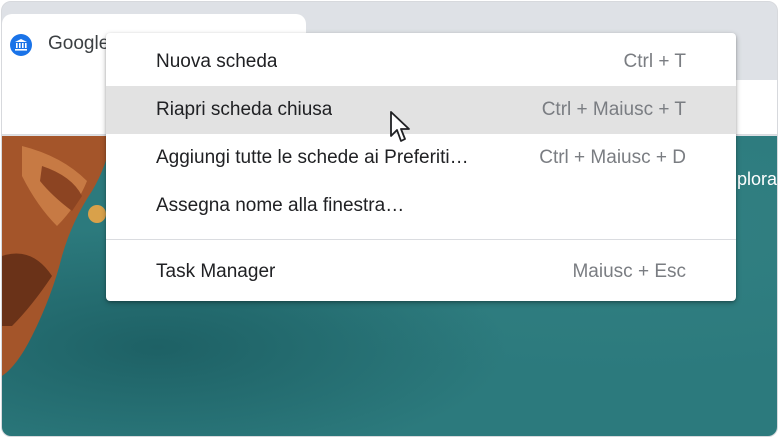 The height and width of the screenshot is (438, 779). I want to click on menu-item-shortcut: Ctrl + Maiusc + D, so click(612, 157).